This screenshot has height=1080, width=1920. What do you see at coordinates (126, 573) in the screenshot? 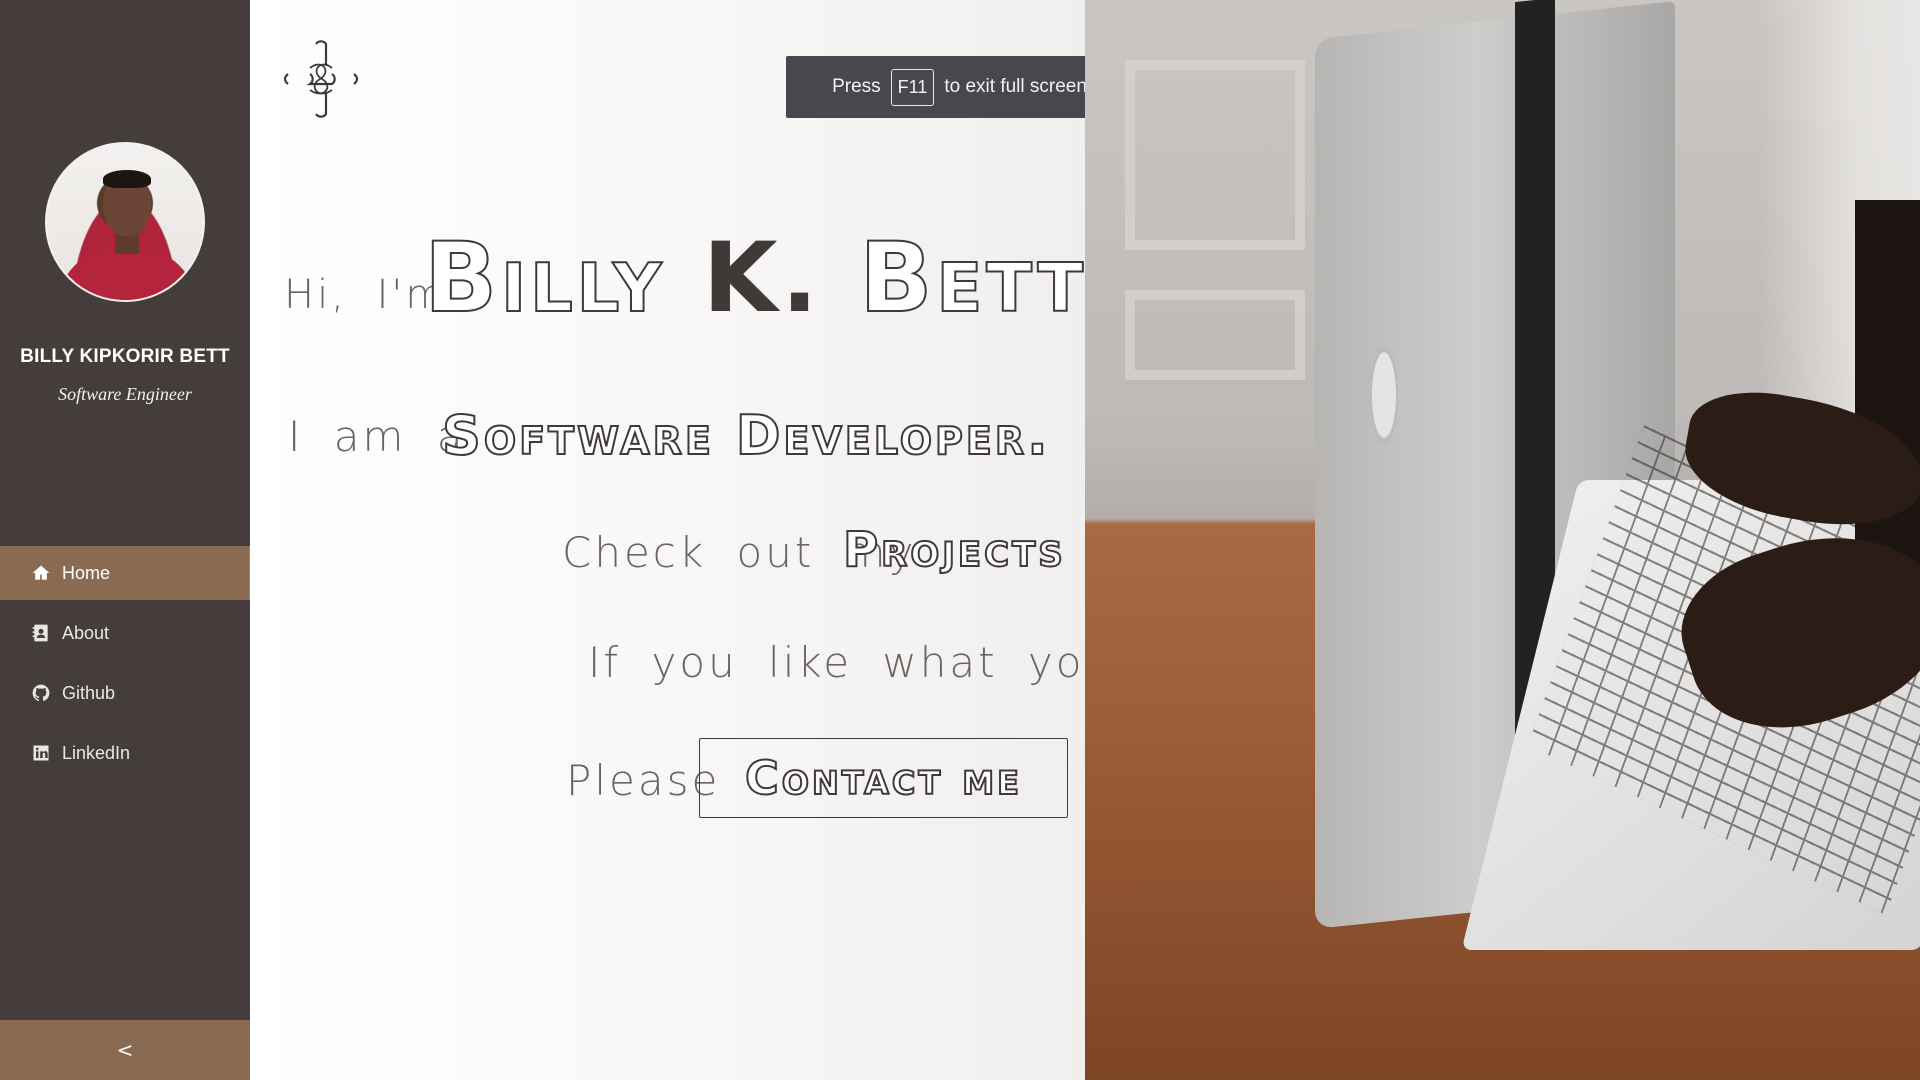
I see `sidebar-item-home: Home` at bounding box center [126, 573].